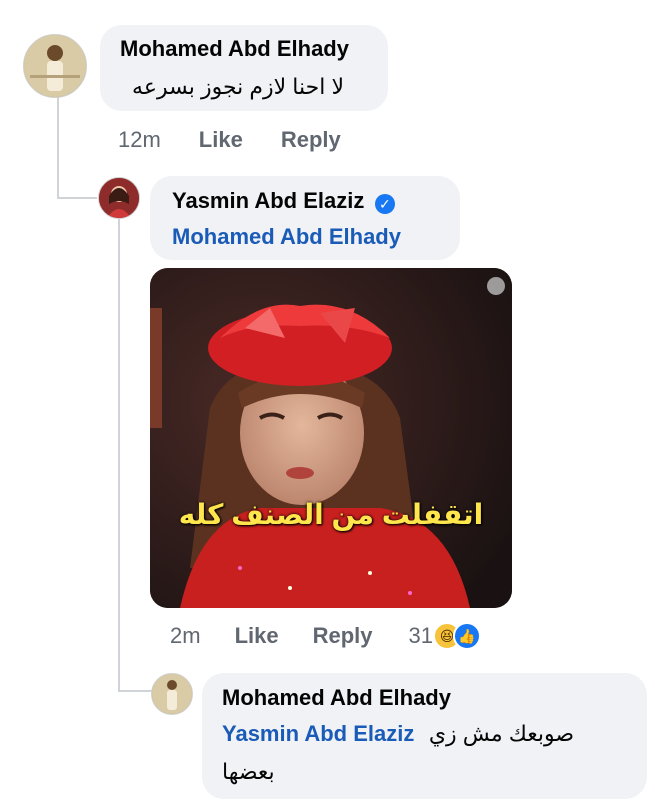 The height and width of the screenshot is (800, 655). I want to click on thread-line-curve, so click(77, 198).